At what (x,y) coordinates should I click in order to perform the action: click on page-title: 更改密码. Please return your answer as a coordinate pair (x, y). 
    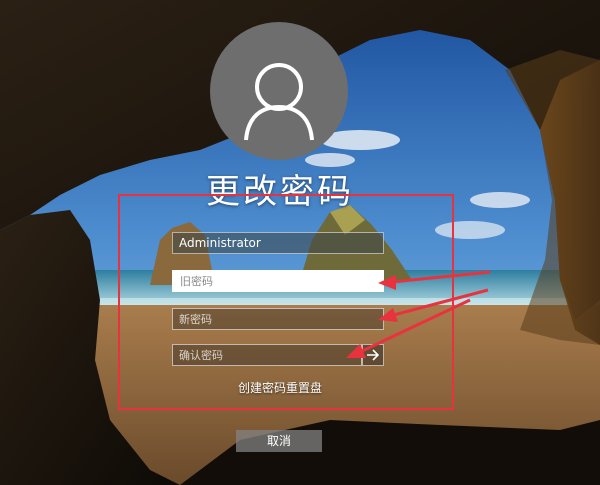
    Looking at the image, I should click on (280, 192).